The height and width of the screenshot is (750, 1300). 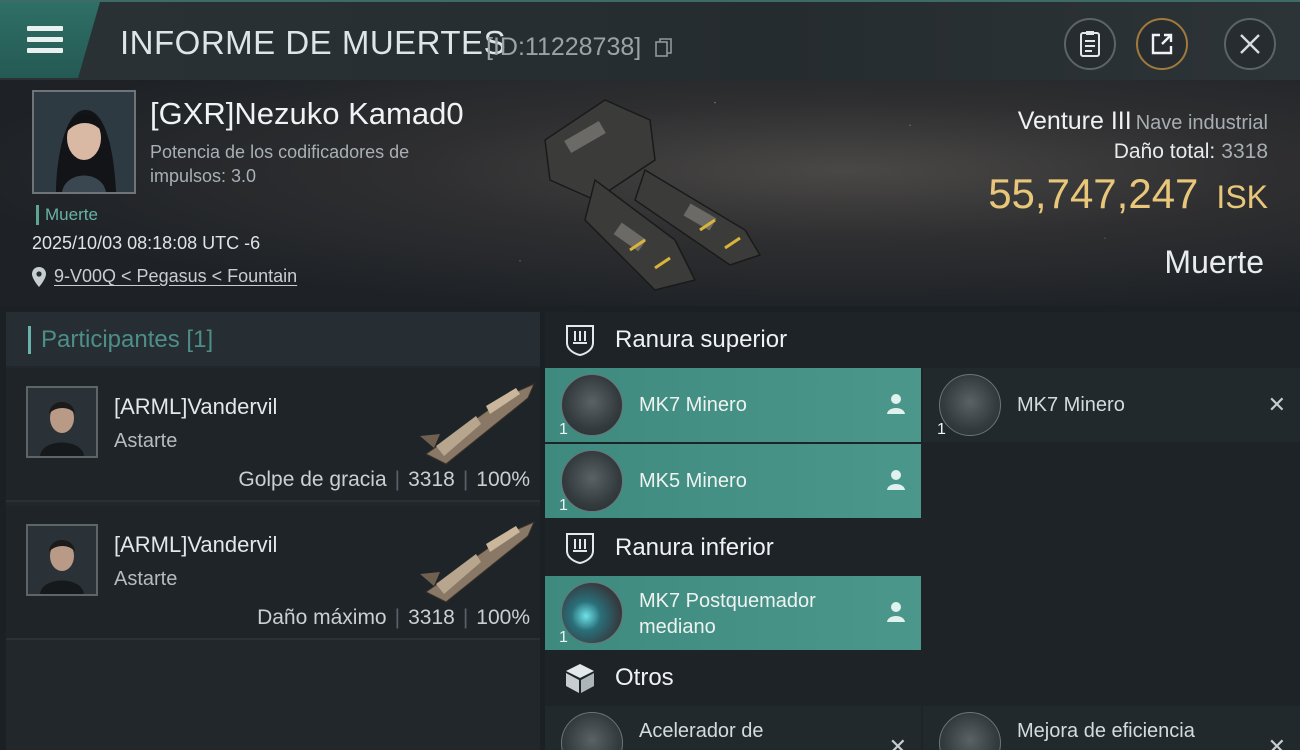 I want to click on menu-button, so click(x=50, y=40).